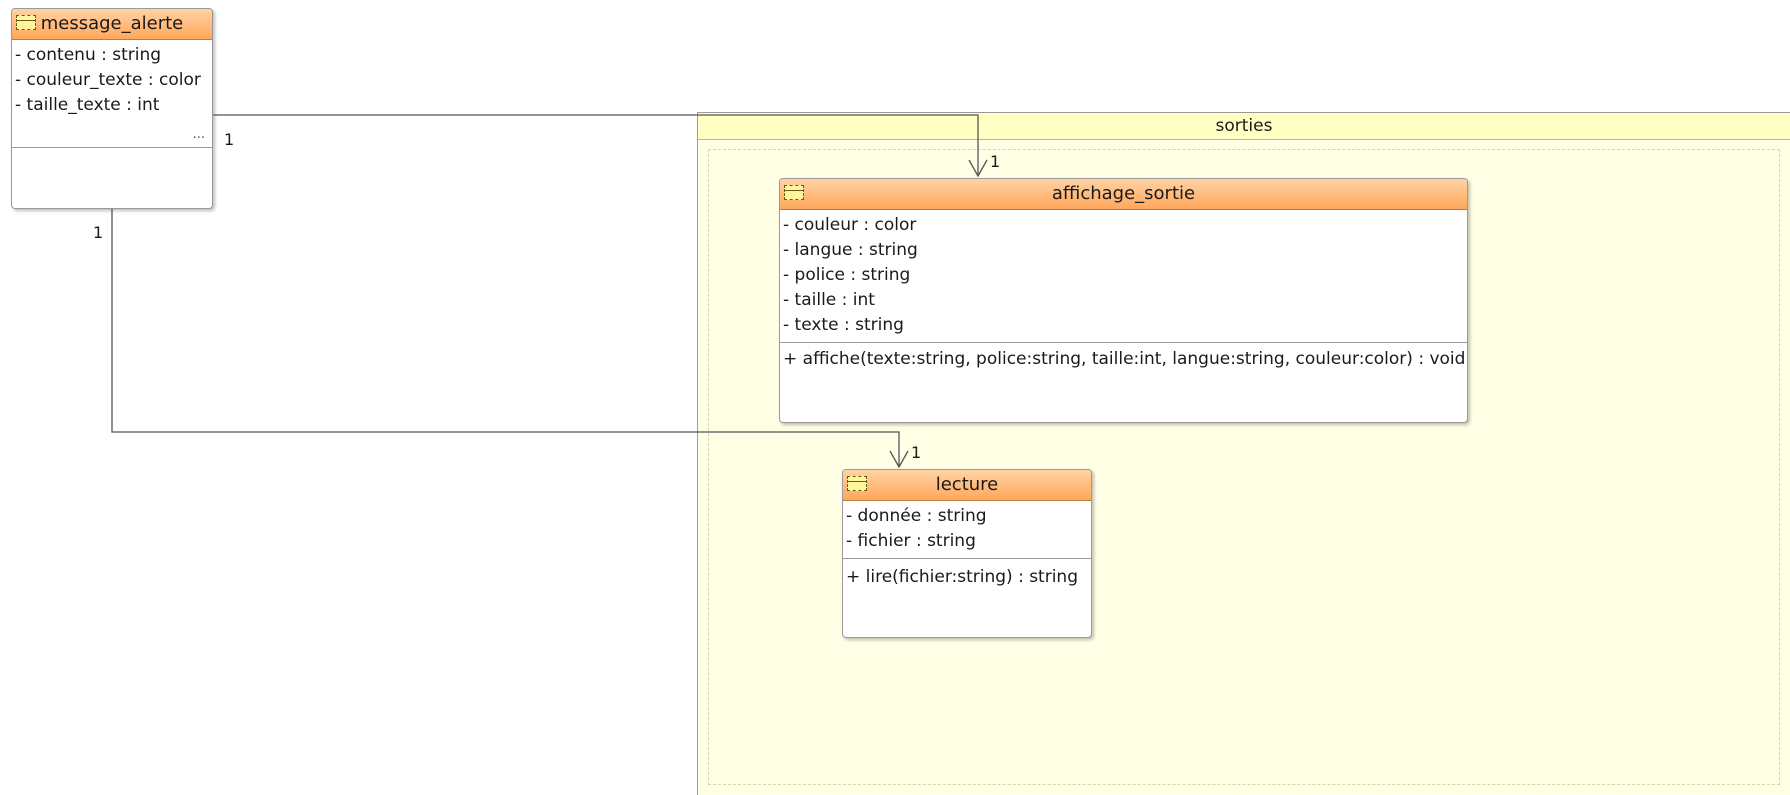 Image resolution: width=1790 pixels, height=795 pixels. Describe the element at coordinates (505, 338) in the screenshot. I see `association-line-message-alerte-lecture` at that location.